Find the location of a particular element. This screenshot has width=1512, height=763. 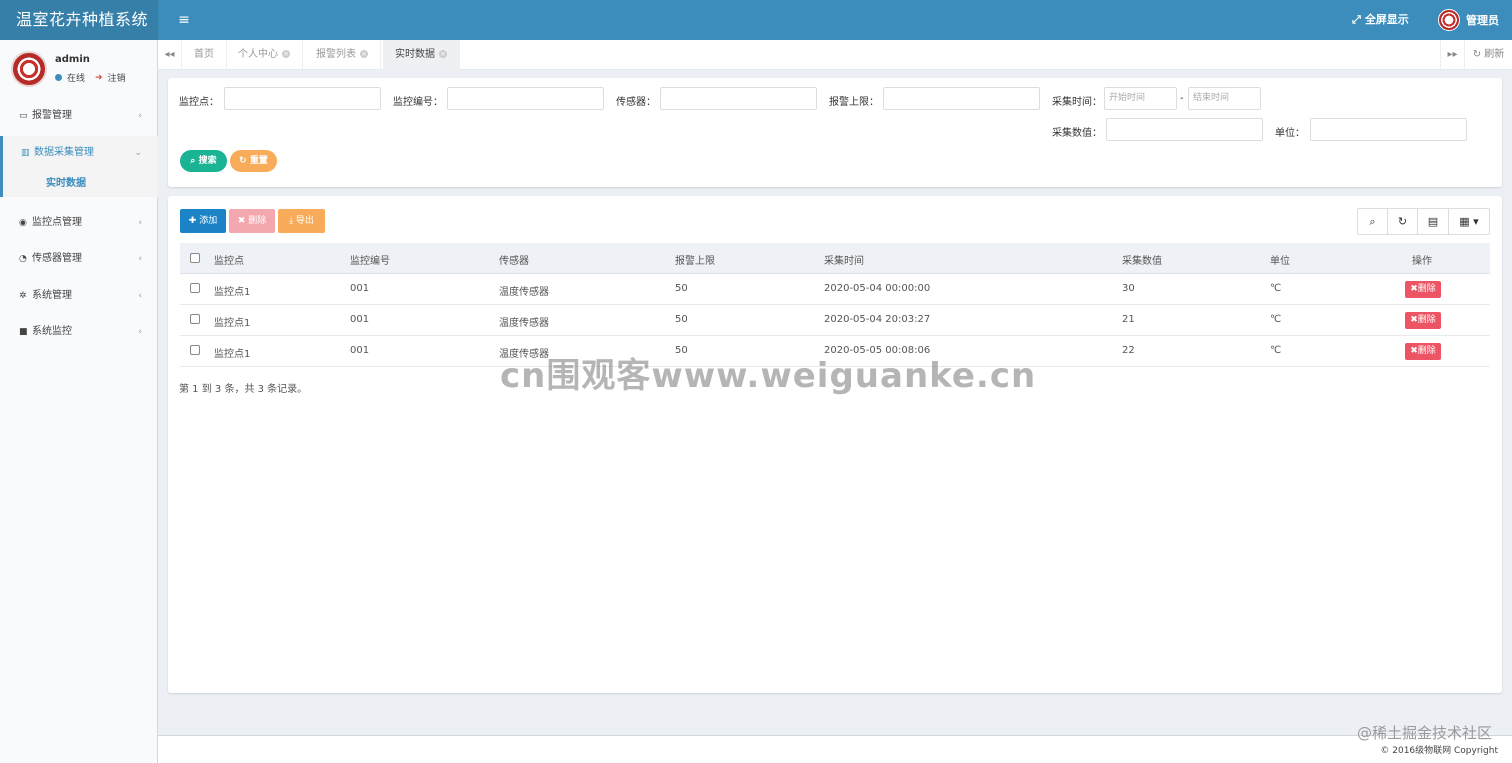

sensor-input is located at coordinates (738, 98).